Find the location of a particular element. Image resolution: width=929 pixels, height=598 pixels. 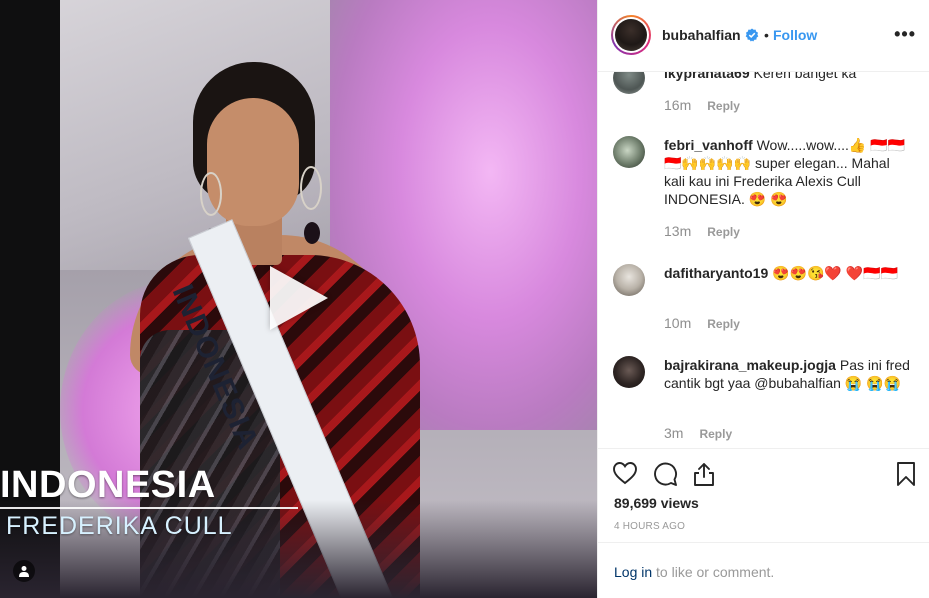

earring-hoop-right is located at coordinates (311, 188).